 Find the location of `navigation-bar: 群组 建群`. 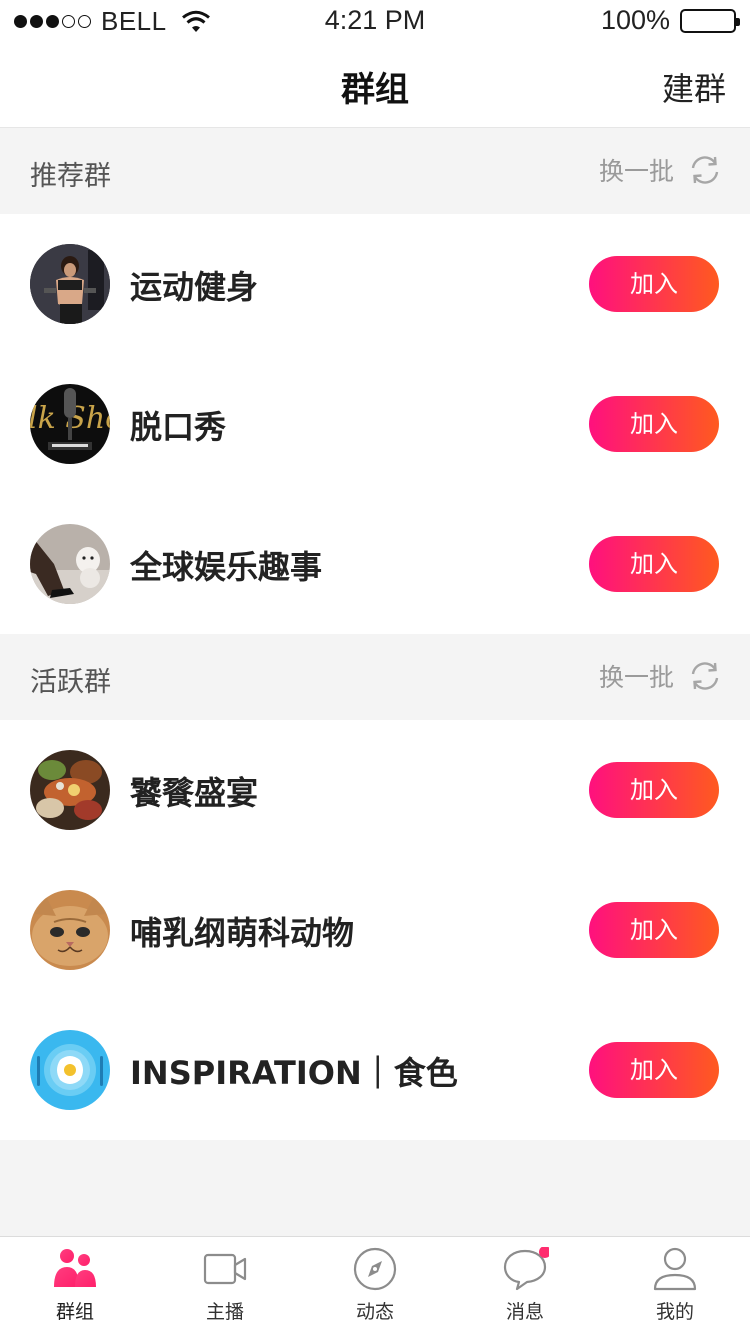

navigation-bar: 群组 建群 is located at coordinates (375, 84).